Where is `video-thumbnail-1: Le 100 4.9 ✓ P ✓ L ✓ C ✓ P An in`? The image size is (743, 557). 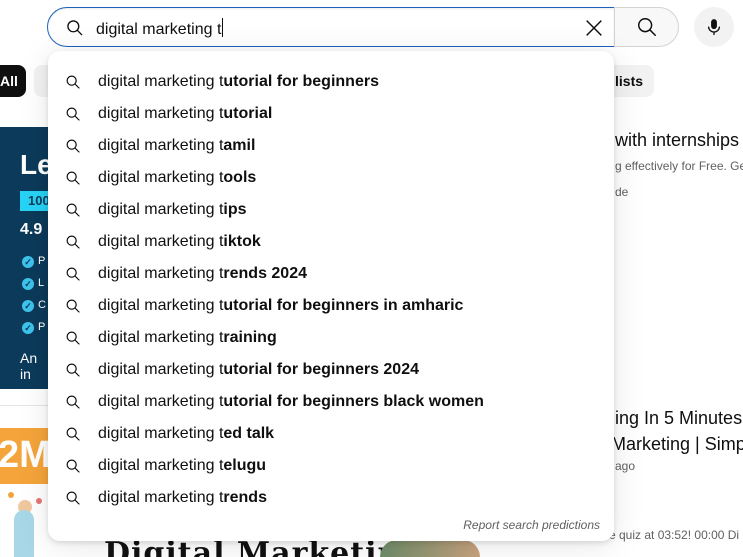 video-thumbnail-1: Le 100 4.9 ✓ P ✓ L ✓ C ✓ P An in is located at coordinates (24, 258).